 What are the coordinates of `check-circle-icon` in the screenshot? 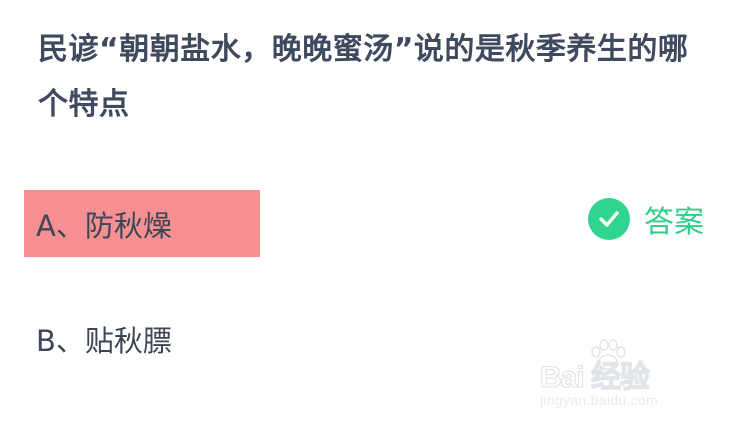 It's located at (609, 219).